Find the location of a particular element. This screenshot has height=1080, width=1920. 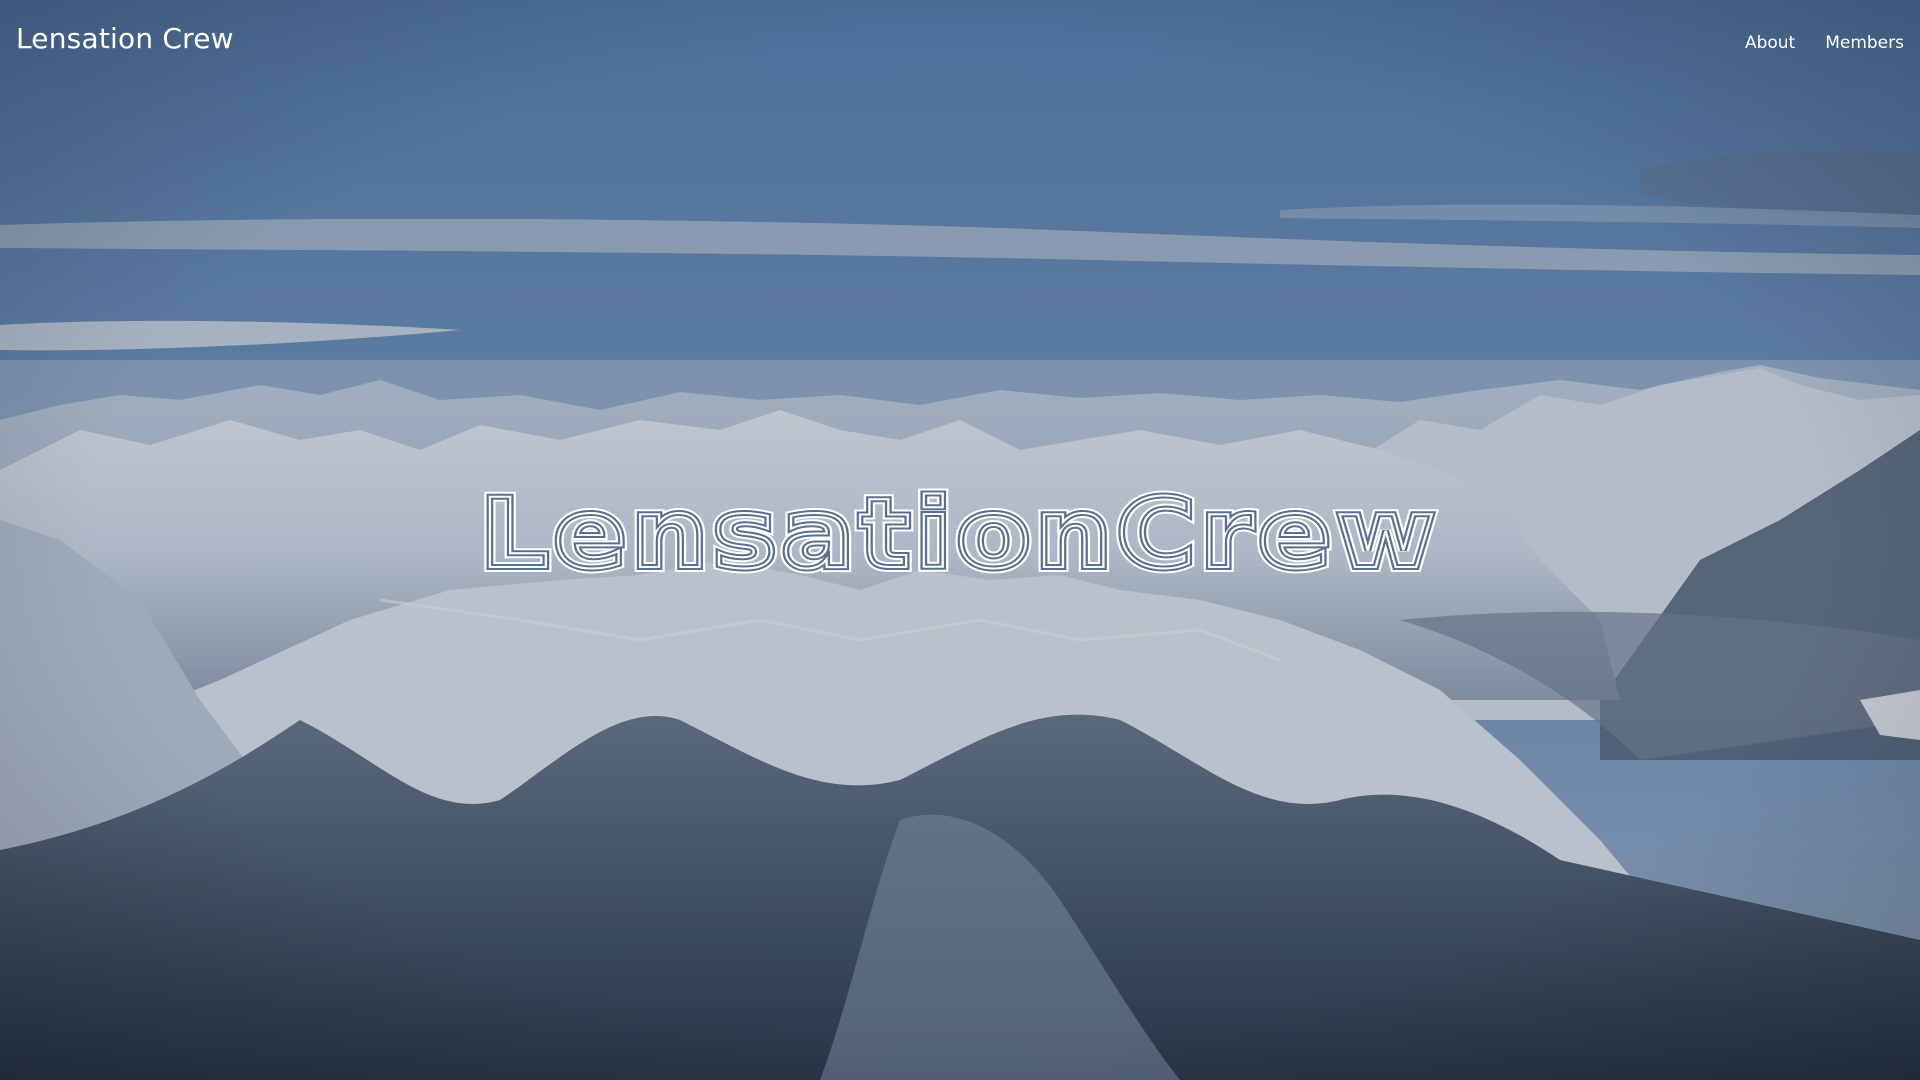

hero-headline-stroke-inner: LensationCrew is located at coordinates (960, 534).